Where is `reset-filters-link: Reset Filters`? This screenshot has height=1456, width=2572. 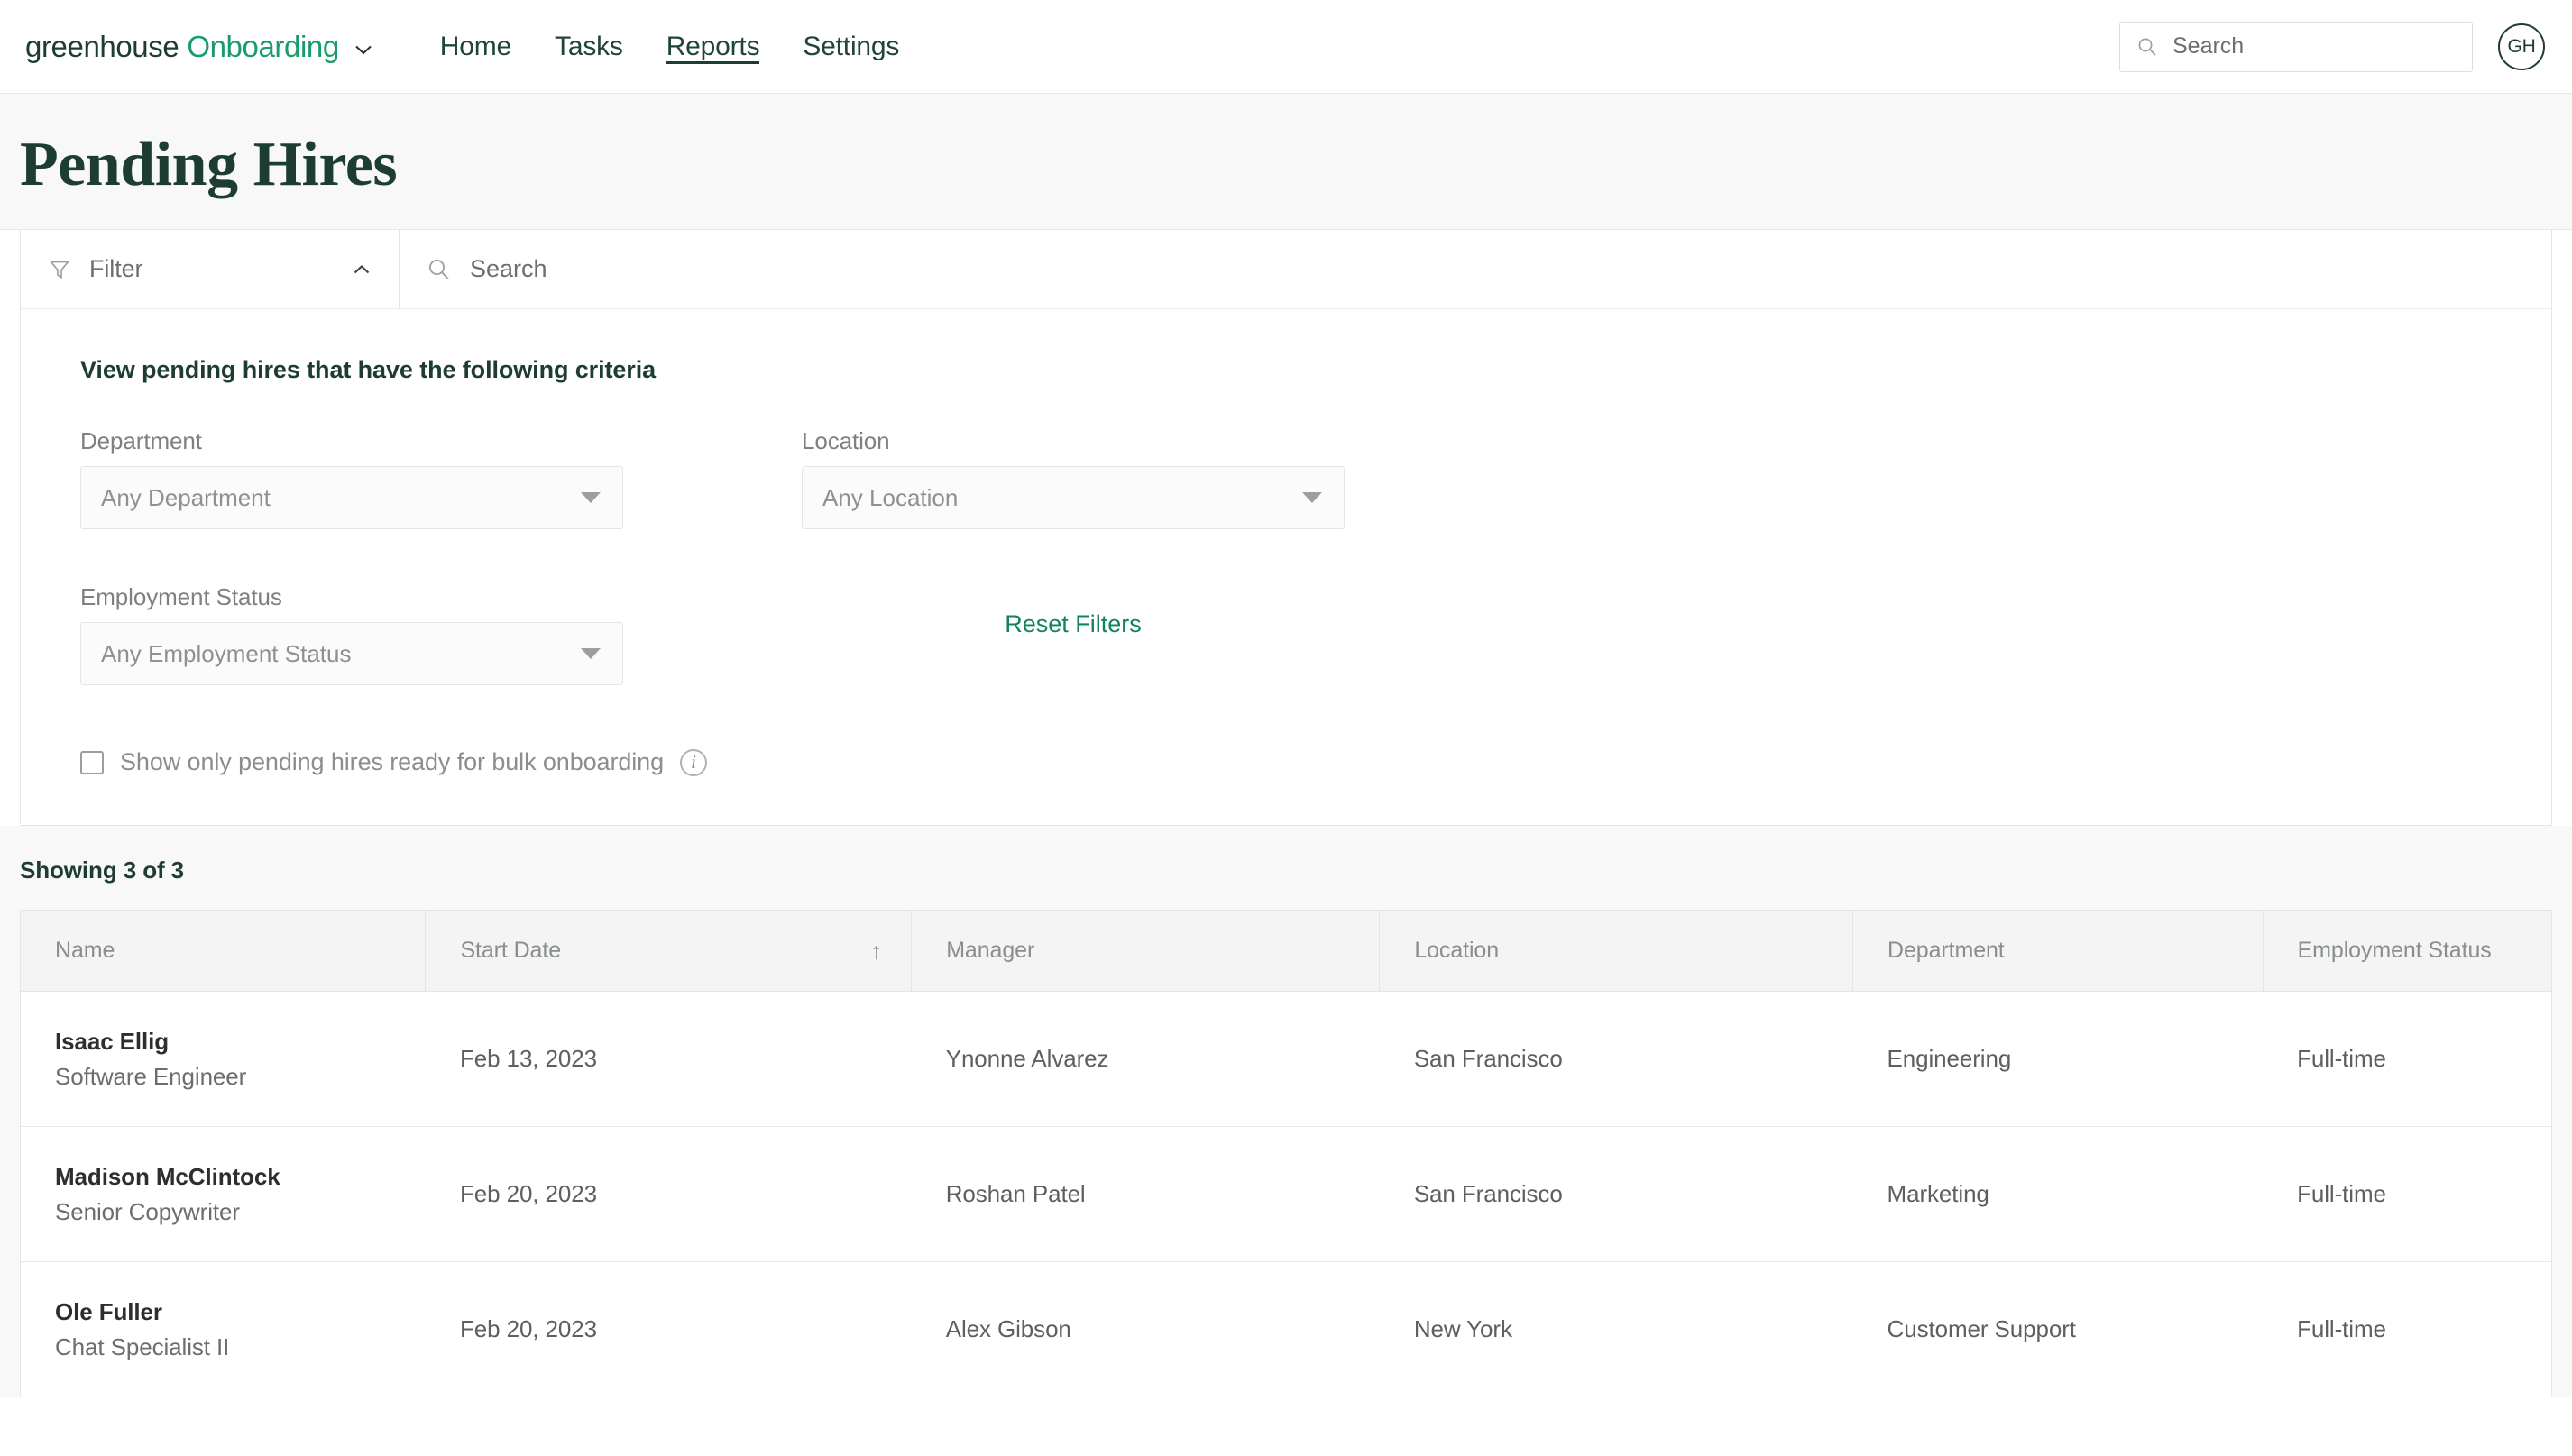
reset-filters-link: Reset Filters is located at coordinates (1073, 611).